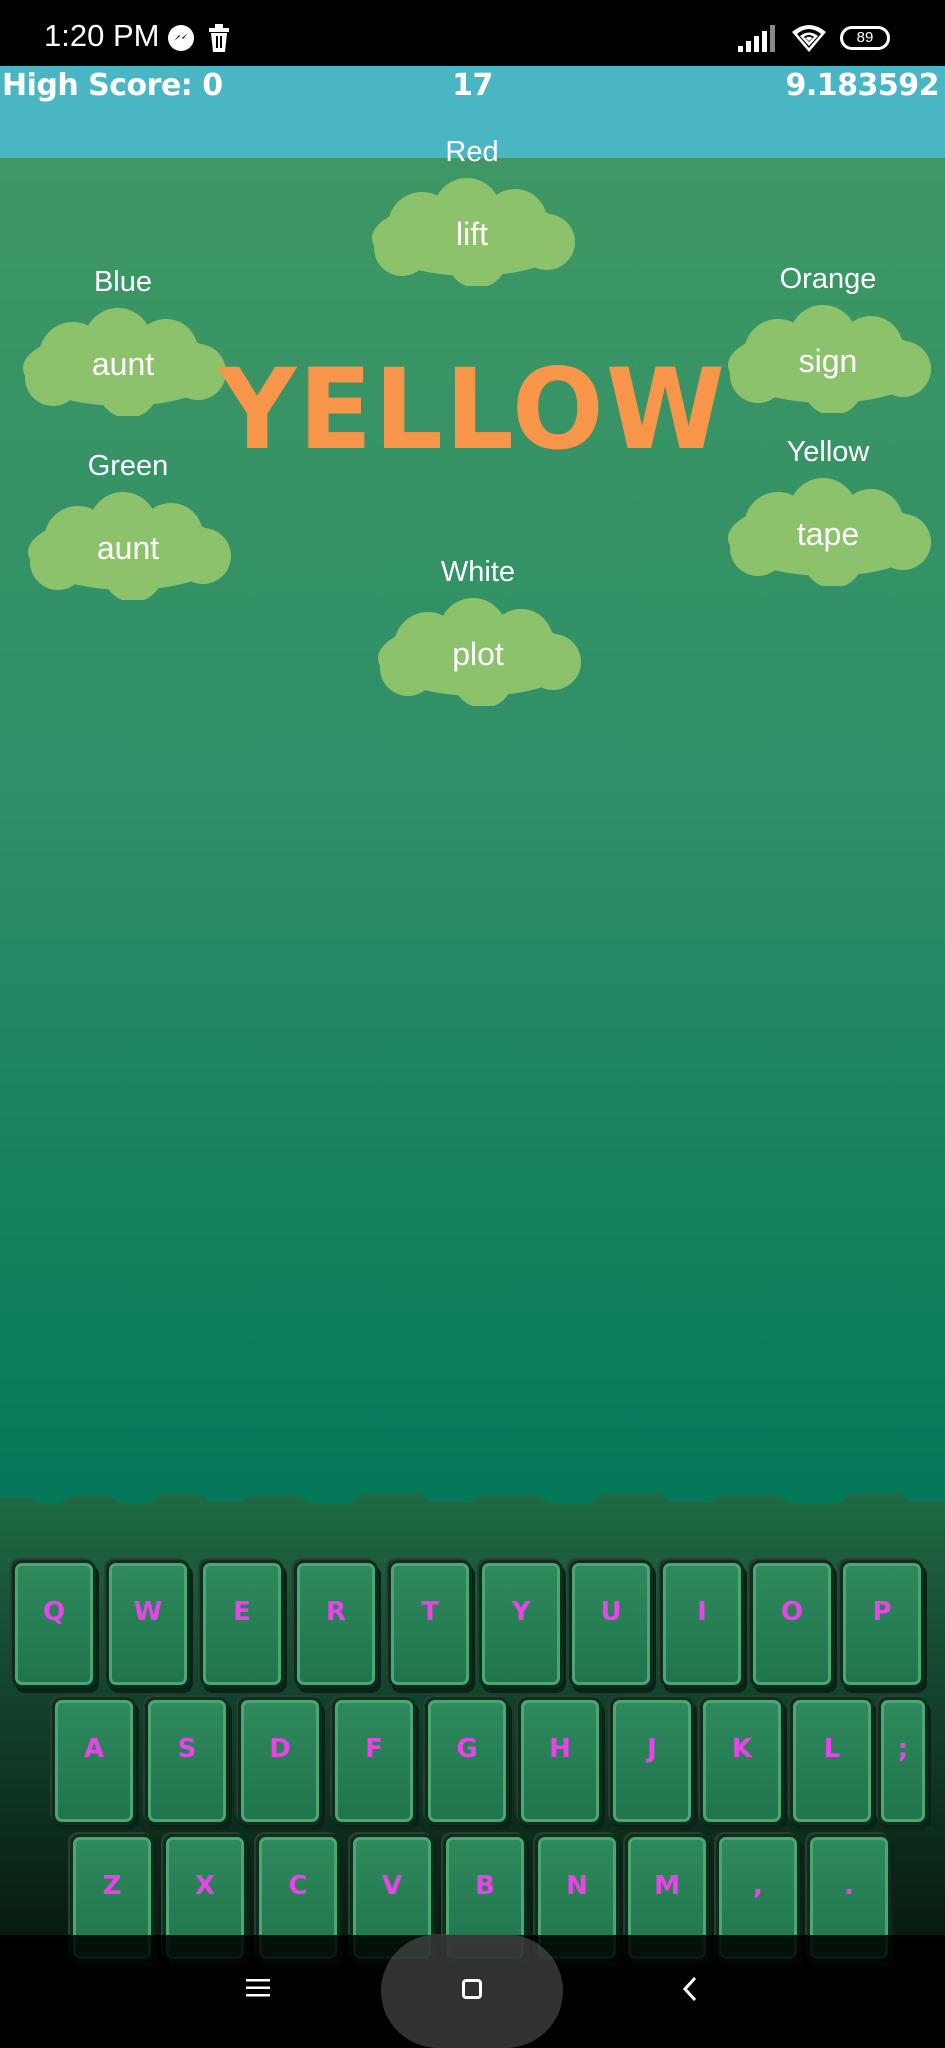 The width and height of the screenshot is (945, 2048). What do you see at coordinates (667, 1886) in the screenshot?
I see `key-label: M` at bounding box center [667, 1886].